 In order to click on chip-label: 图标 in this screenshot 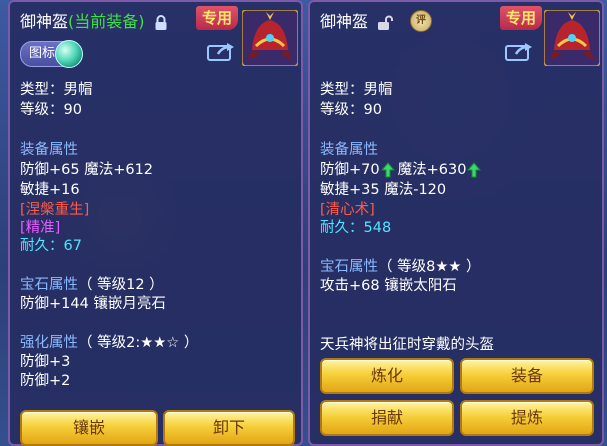, I will do `click(42, 53)`.